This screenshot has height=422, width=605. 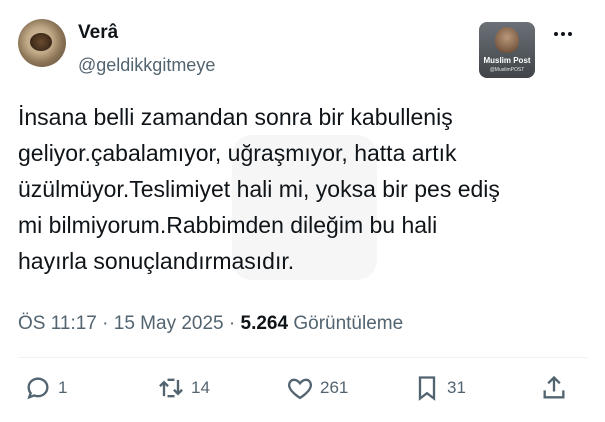 I want to click on avatar, so click(x=42, y=43).